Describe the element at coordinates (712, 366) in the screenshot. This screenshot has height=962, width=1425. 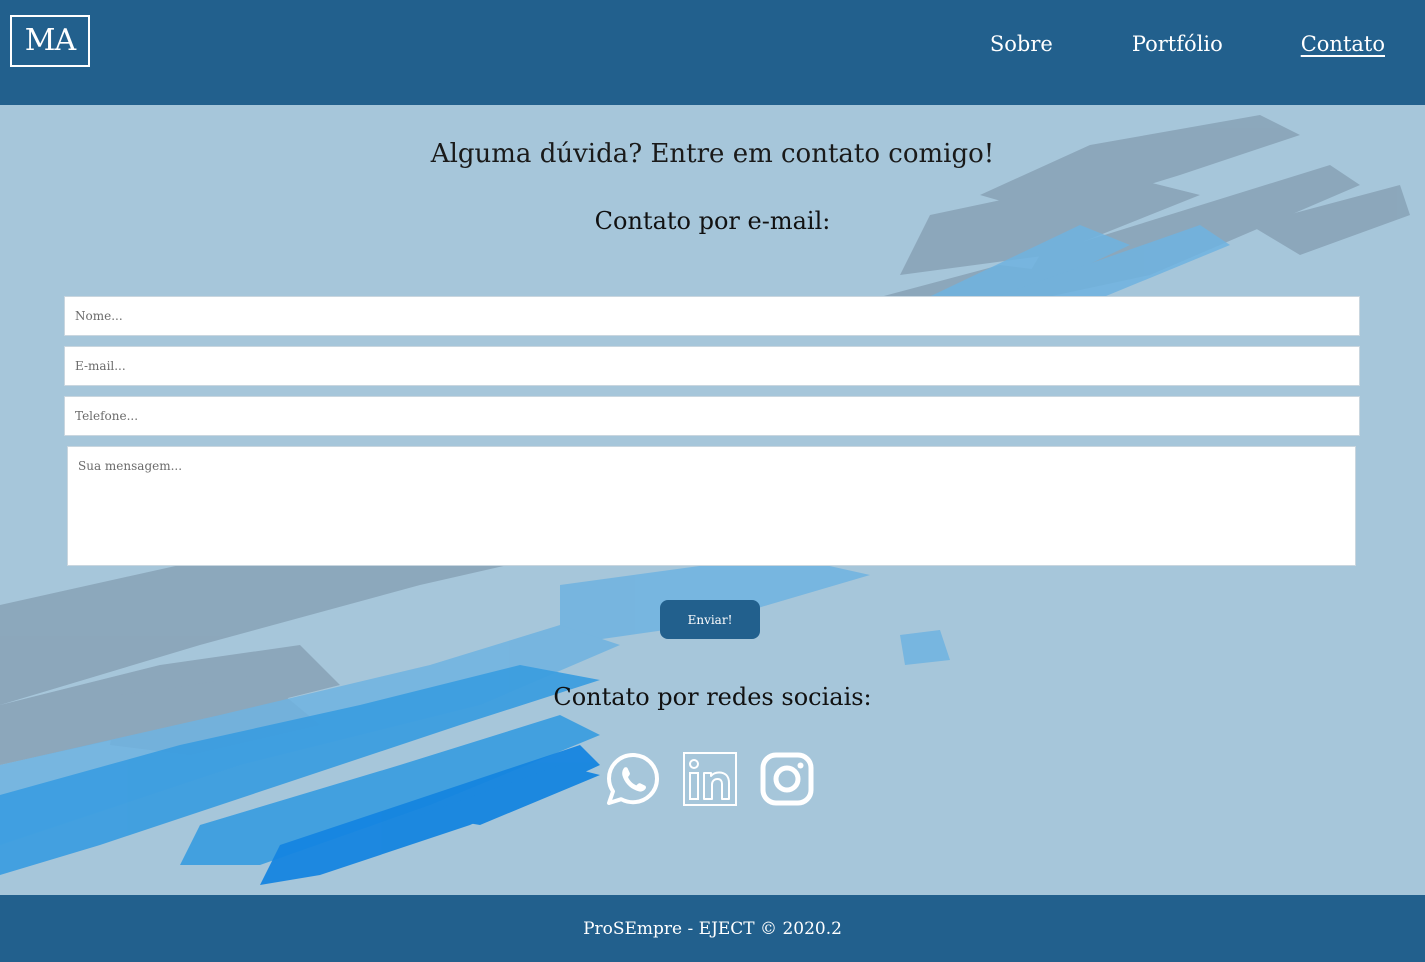
I see `email-input` at that location.